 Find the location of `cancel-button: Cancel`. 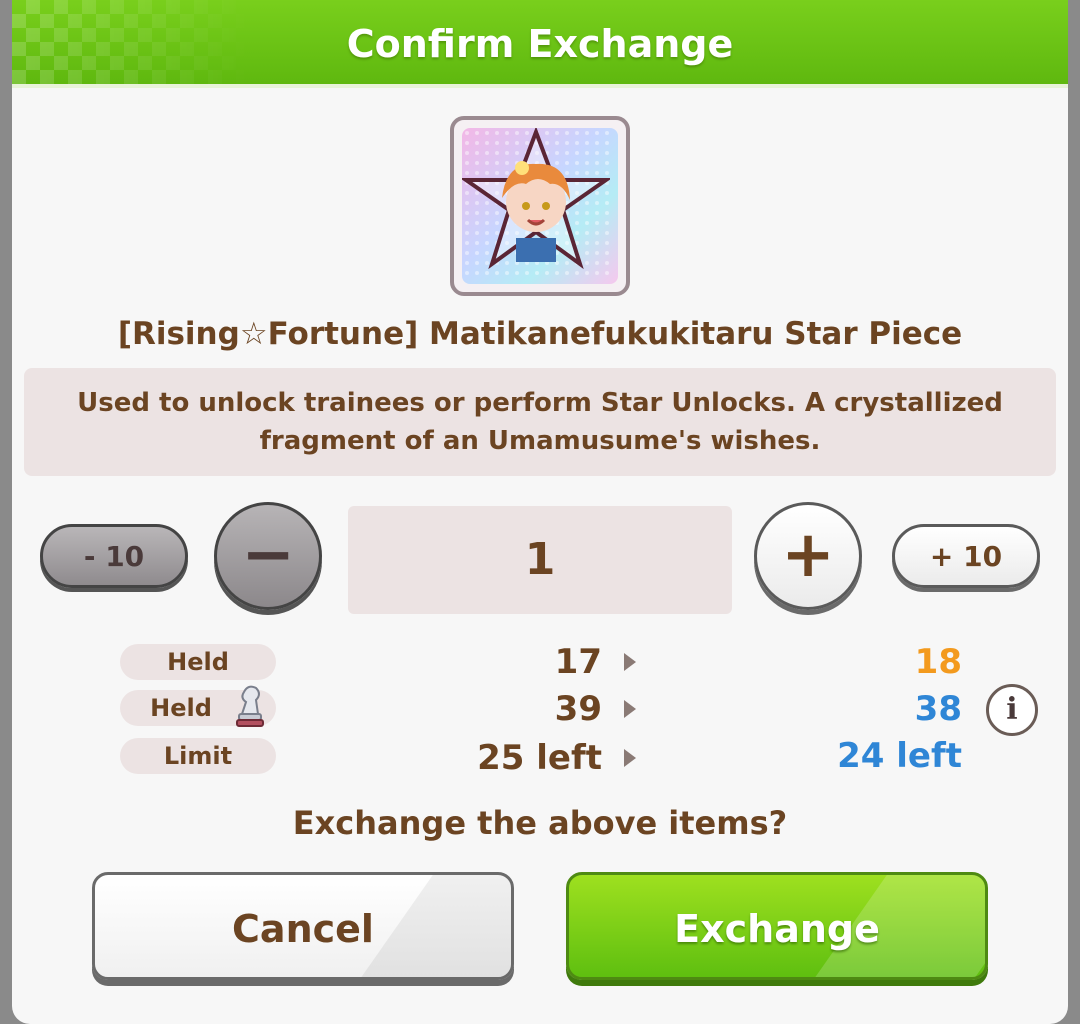

cancel-button: Cancel is located at coordinates (303, 926).